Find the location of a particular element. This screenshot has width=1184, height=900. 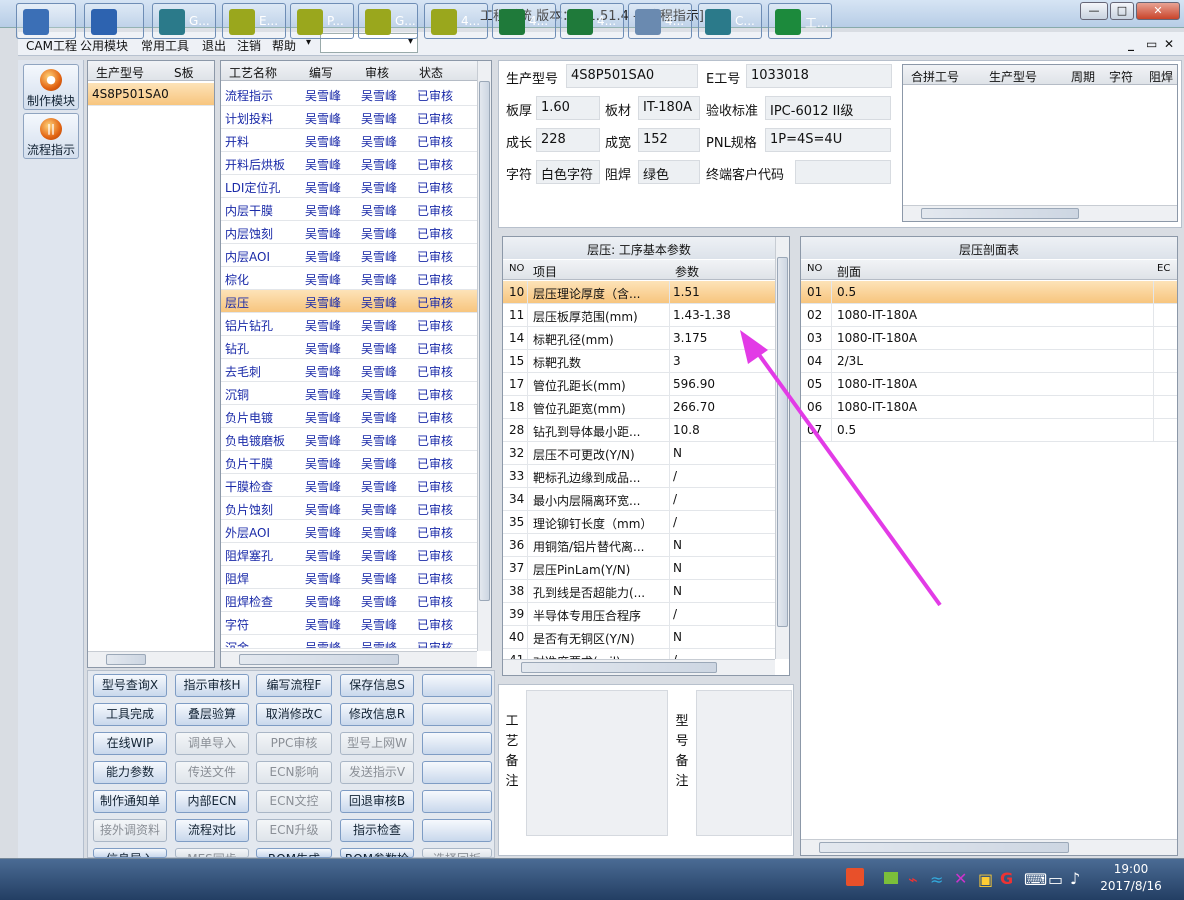

tool-icon: ✕ is located at coordinates (960, 878).